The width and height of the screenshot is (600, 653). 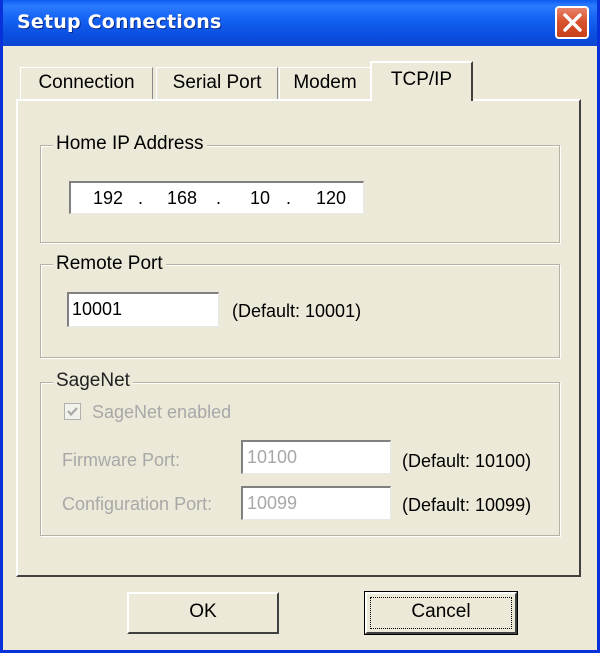 I want to click on title-bar: Setup Connections, so click(x=300, y=23).